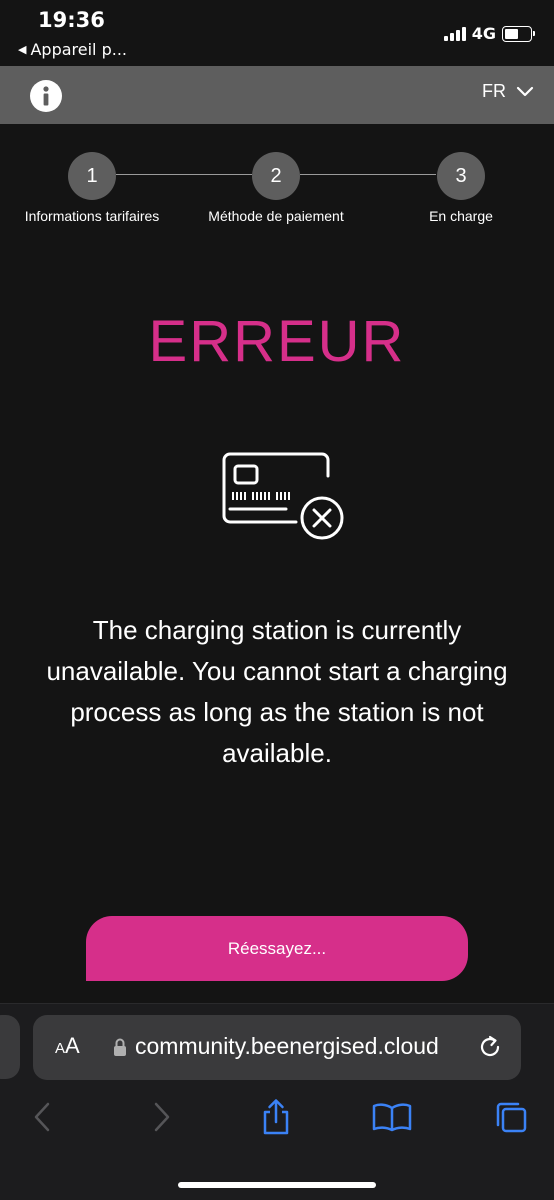  I want to click on info-icon, so click(46, 96).